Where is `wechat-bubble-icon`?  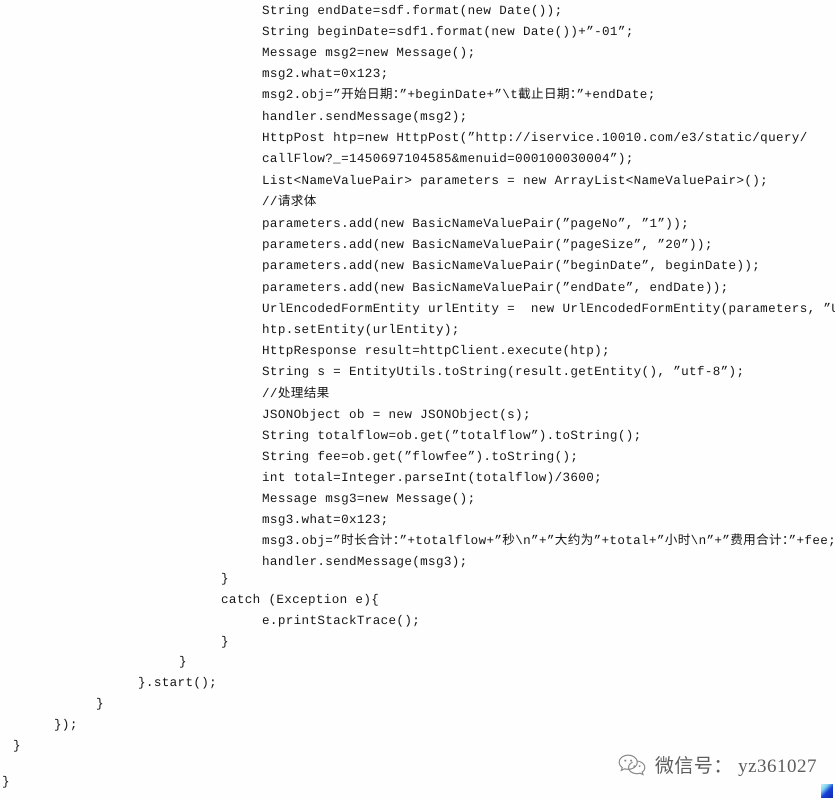
wechat-bubble-icon is located at coordinates (632, 765).